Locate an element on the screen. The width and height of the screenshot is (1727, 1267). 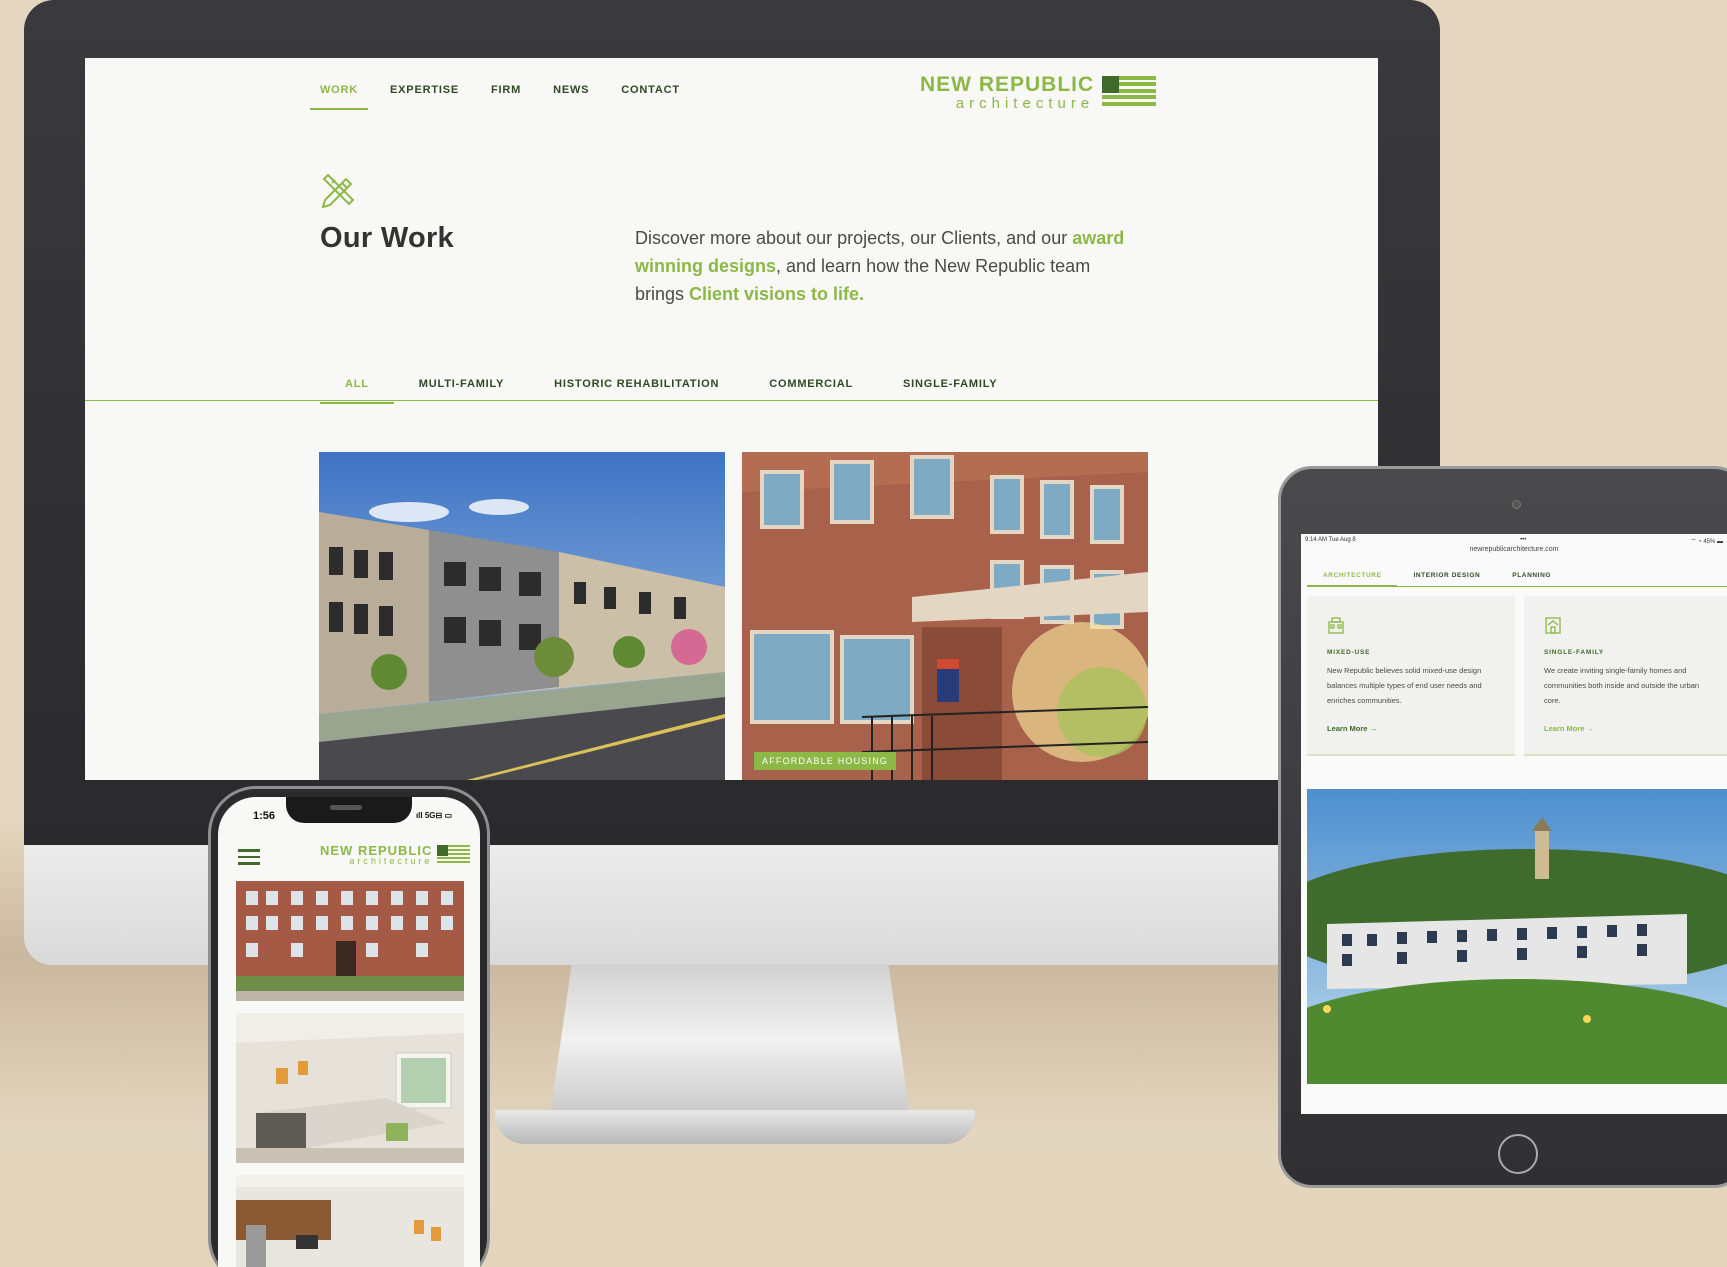
logo-name: NEW REPUBLIC is located at coordinates (1007, 84).